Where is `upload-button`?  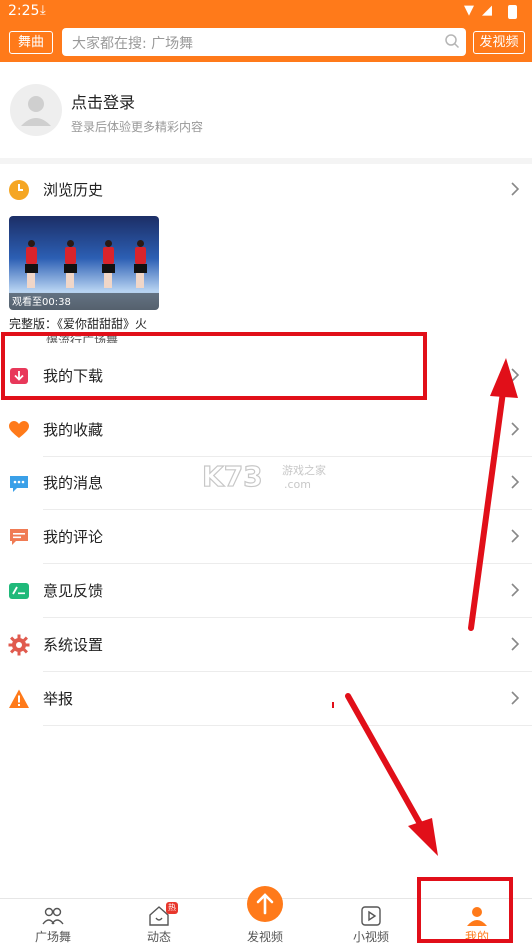
upload-button is located at coordinates (265, 904).